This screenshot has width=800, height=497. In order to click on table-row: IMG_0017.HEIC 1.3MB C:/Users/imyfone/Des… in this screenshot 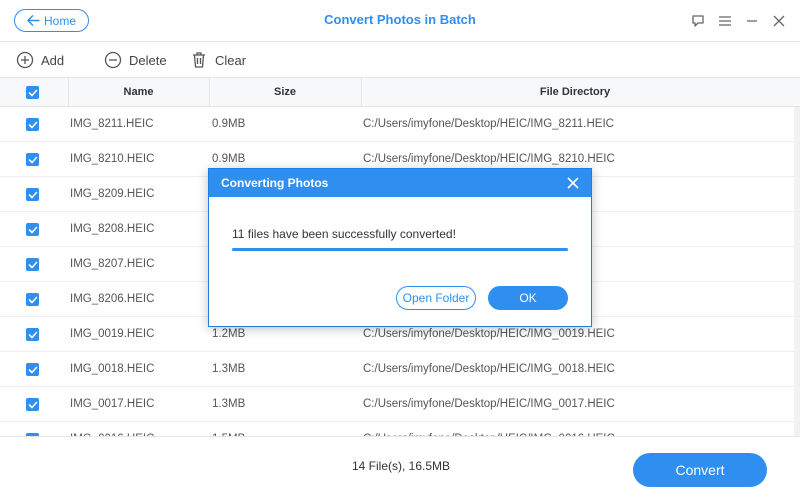, I will do `click(400, 404)`.